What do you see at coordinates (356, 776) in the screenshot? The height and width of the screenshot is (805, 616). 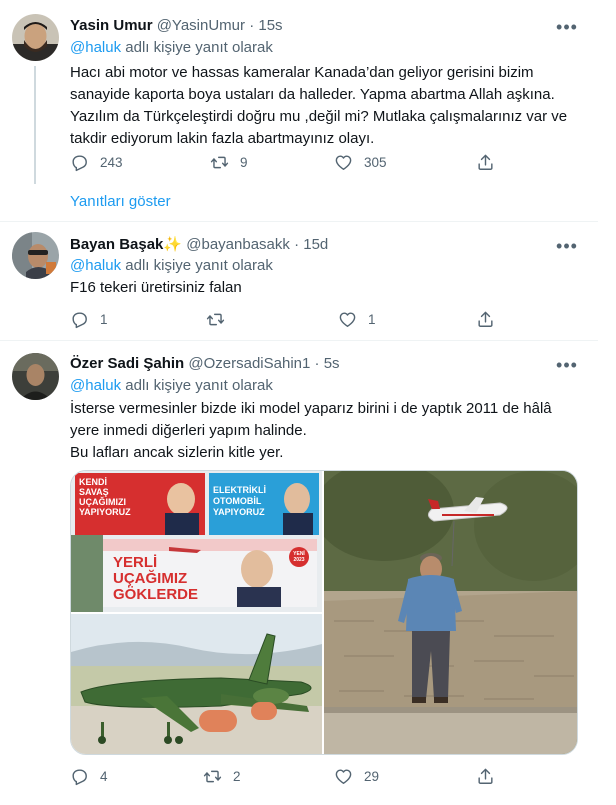 I see `like-button: 29` at bounding box center [356, 776].